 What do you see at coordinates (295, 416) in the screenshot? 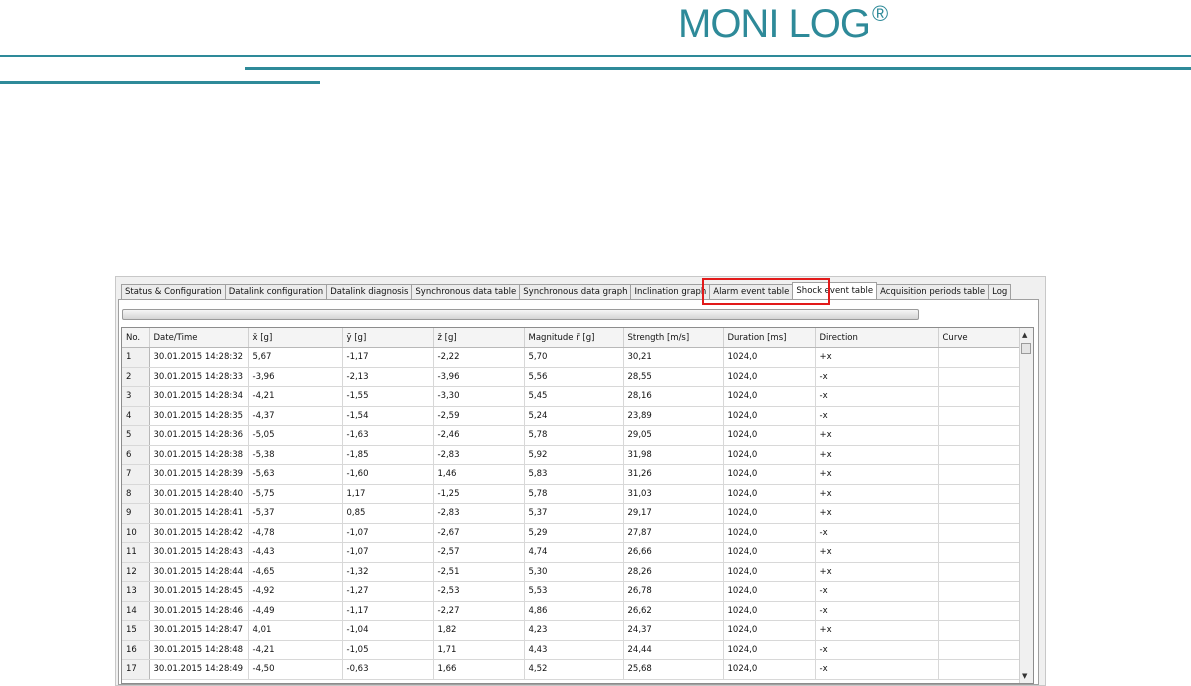
I see `table-cell: -4,37` at bounding box center [295, 416].